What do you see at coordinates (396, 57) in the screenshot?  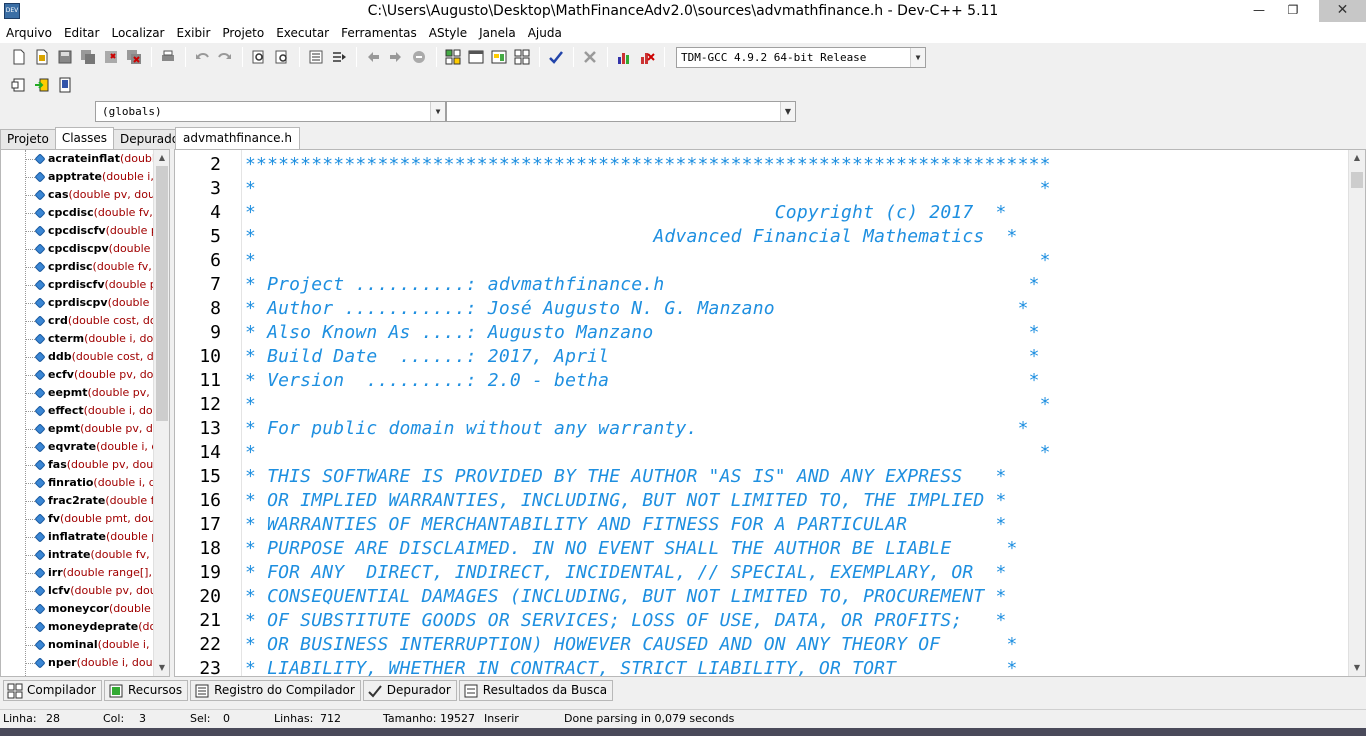 I see `forward-button` at bounding box center [396, 57].